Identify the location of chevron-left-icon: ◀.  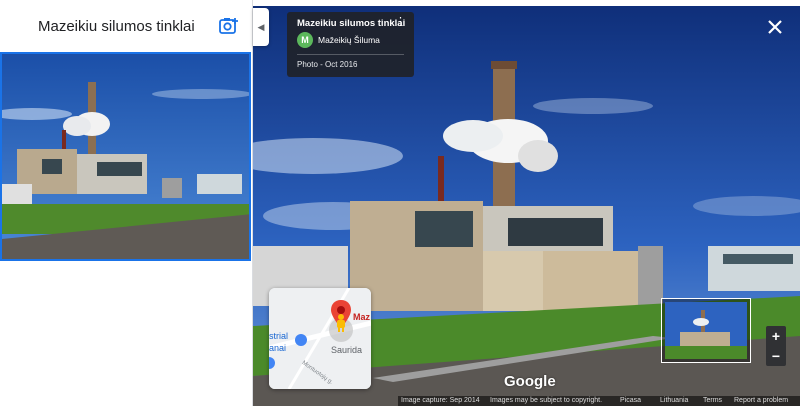
(261, 26).